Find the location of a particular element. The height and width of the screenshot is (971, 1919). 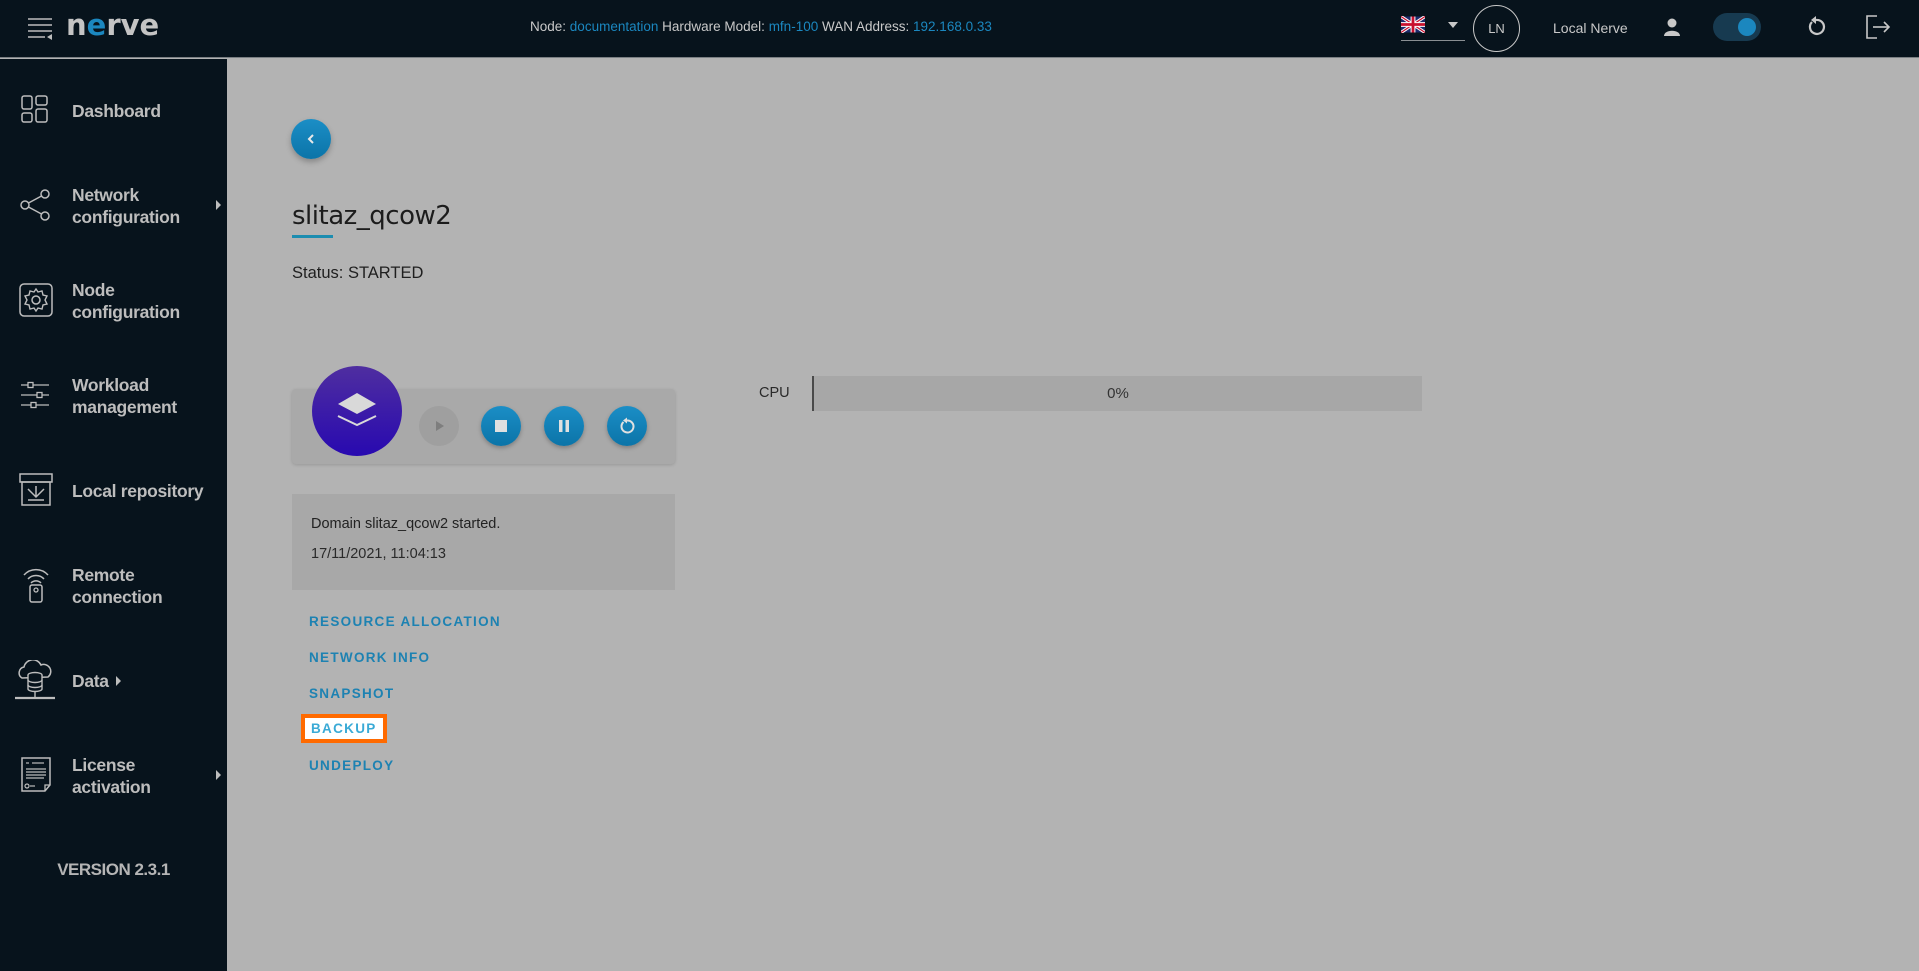

node-label: Node: is located at coordinates (548, 26).